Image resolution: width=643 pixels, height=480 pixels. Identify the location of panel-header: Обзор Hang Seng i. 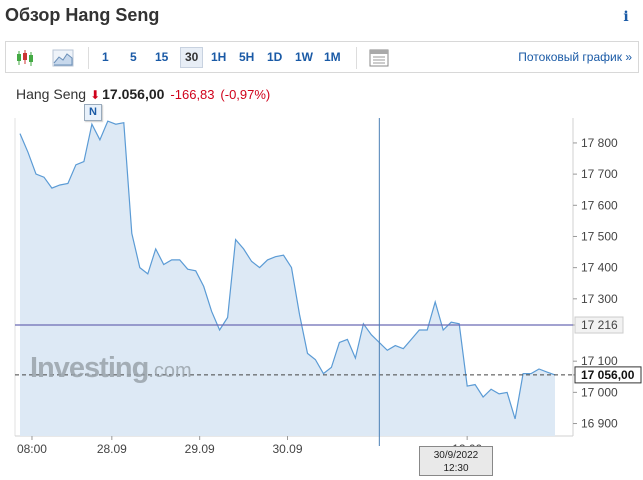
(321, 17).